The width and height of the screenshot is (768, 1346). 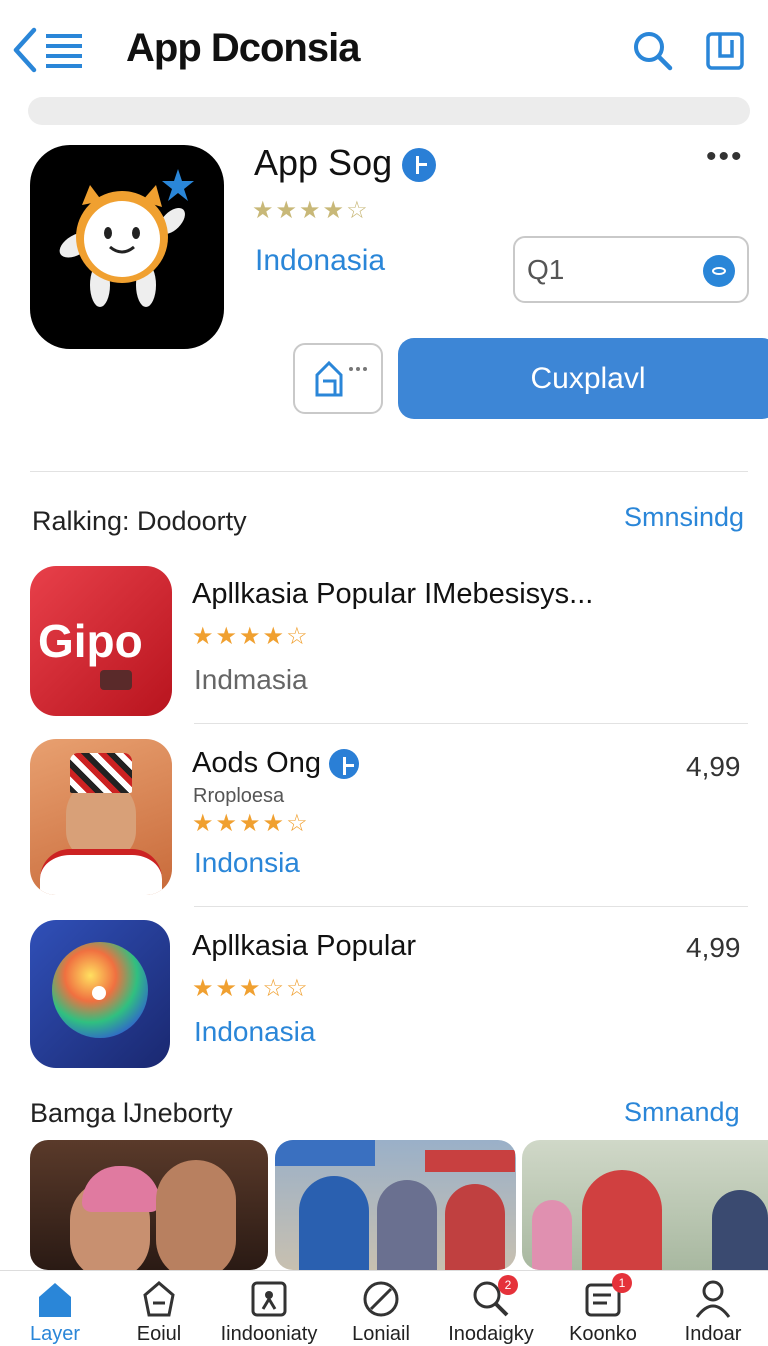 What do you see at coordinates (341, 378) in the screenshot?
I see `share-icon` at bounding box center [341, 378].